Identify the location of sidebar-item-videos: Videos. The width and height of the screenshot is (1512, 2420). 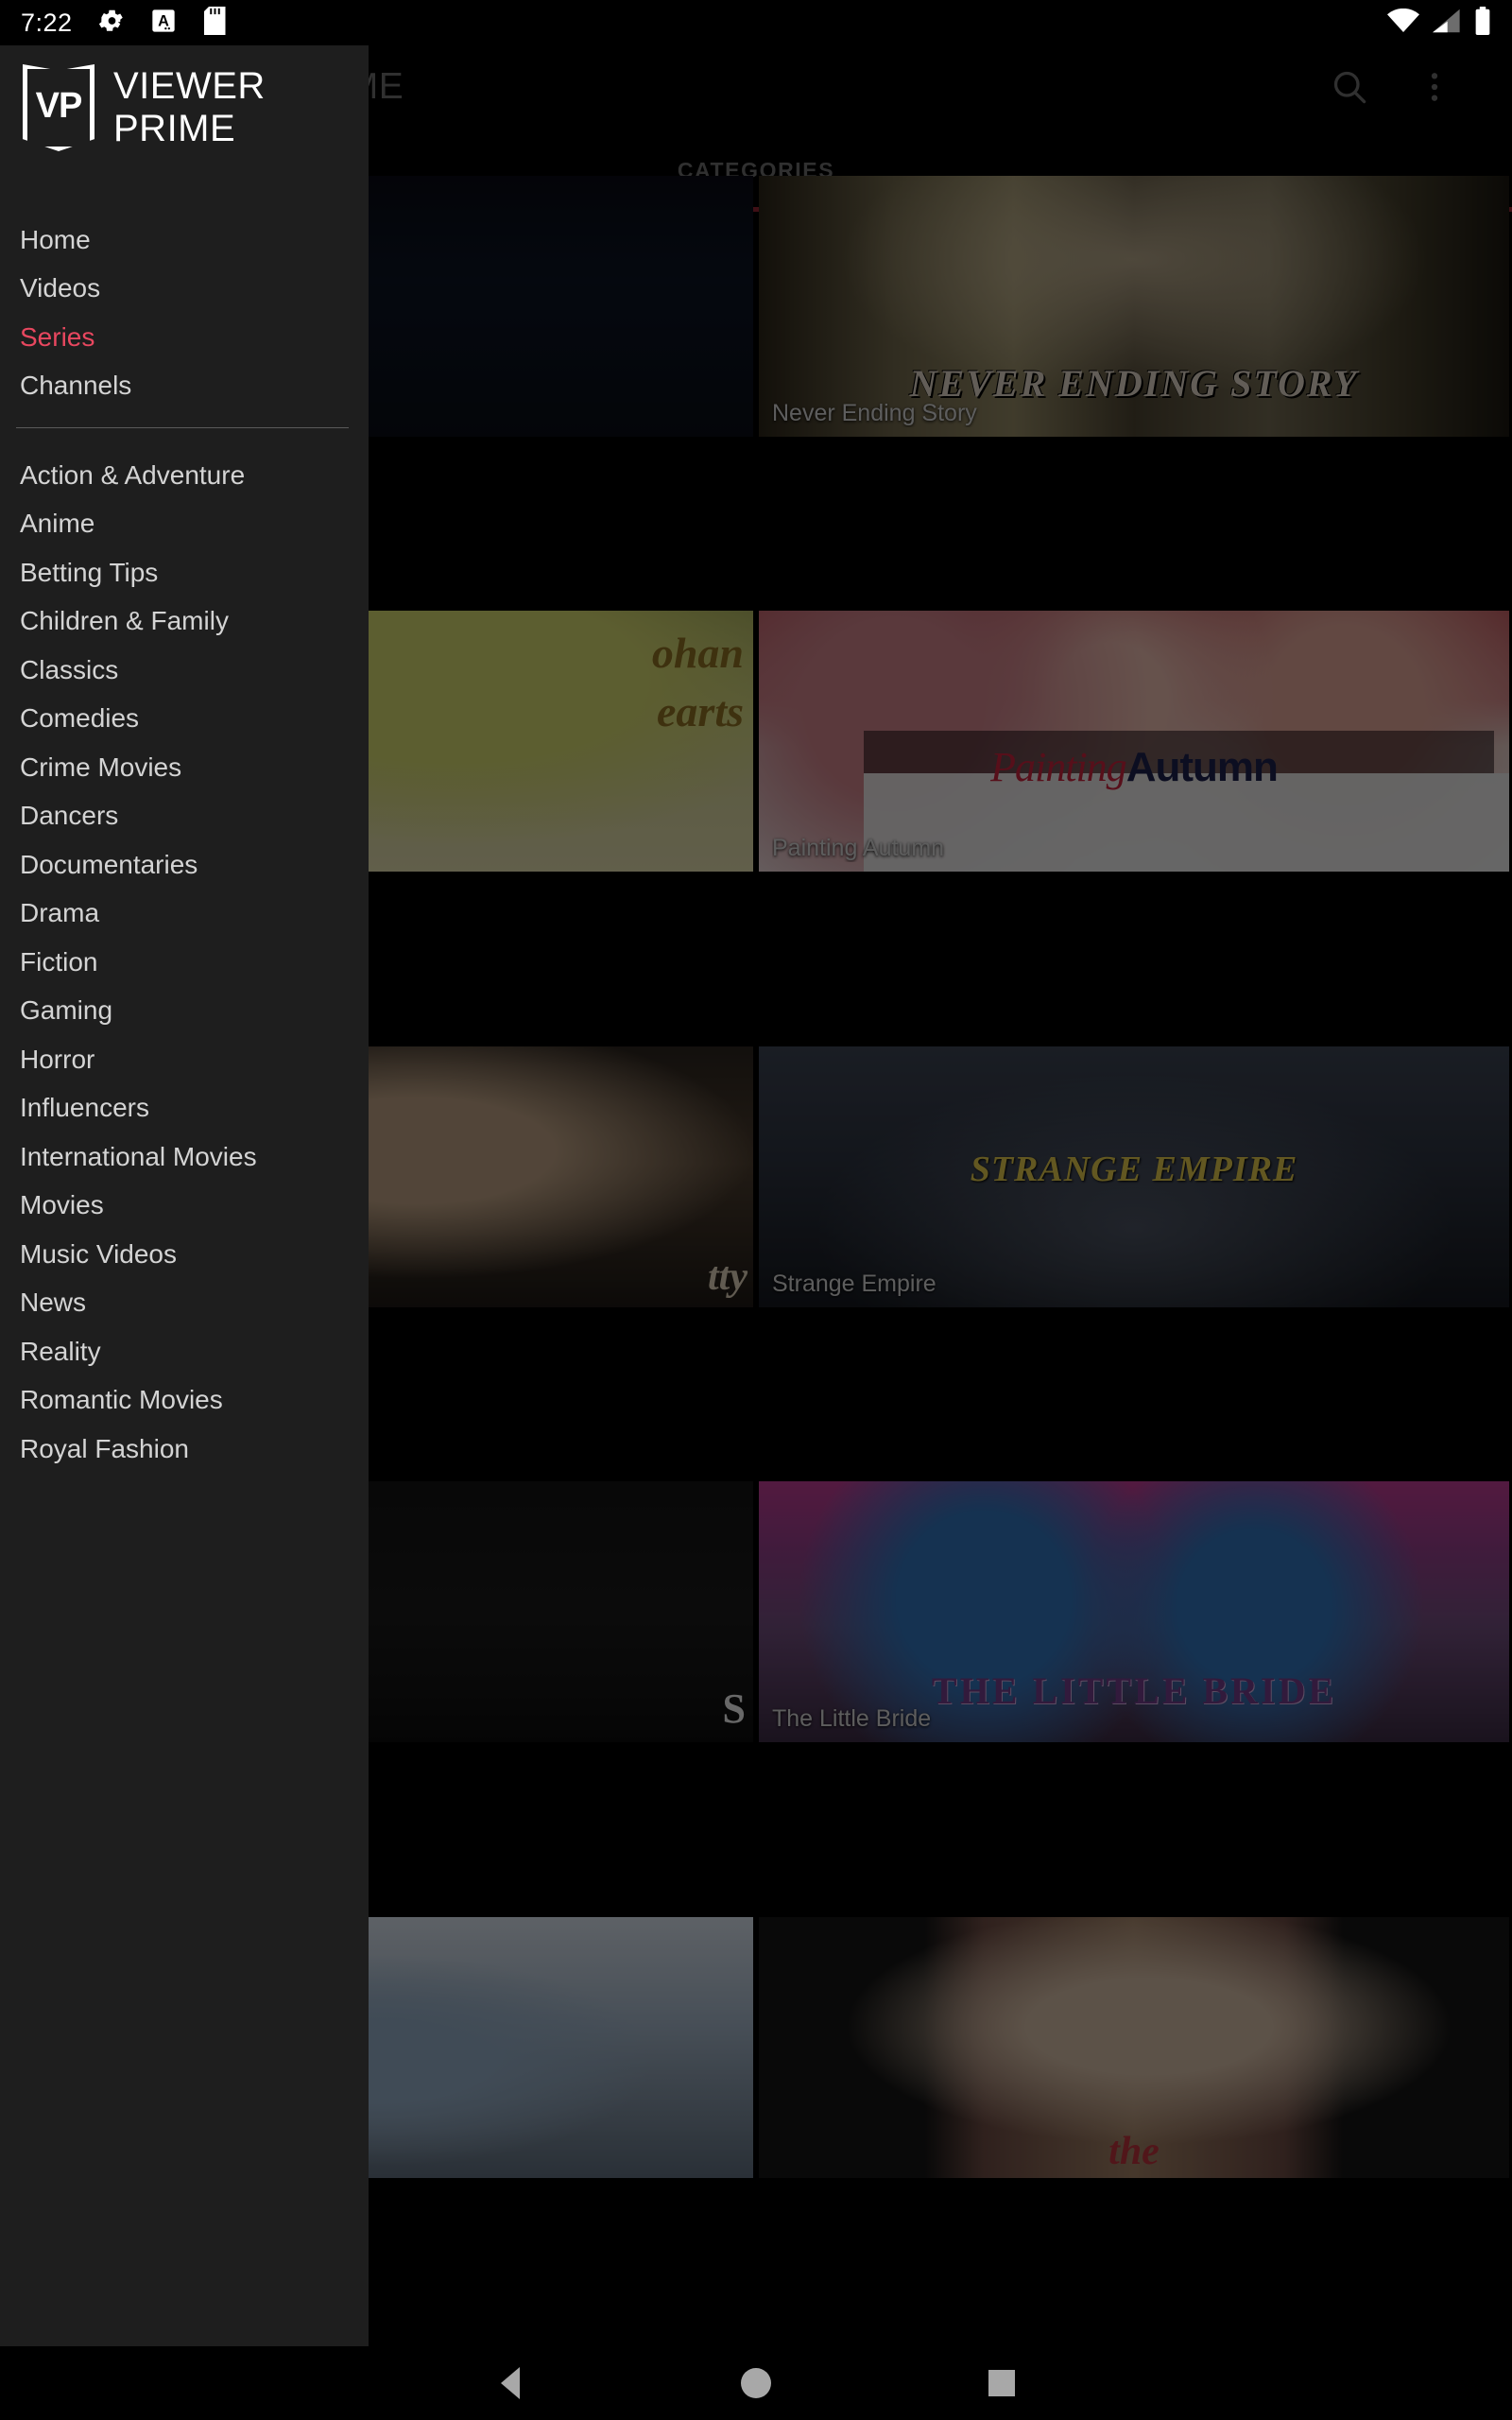
(184, 289).